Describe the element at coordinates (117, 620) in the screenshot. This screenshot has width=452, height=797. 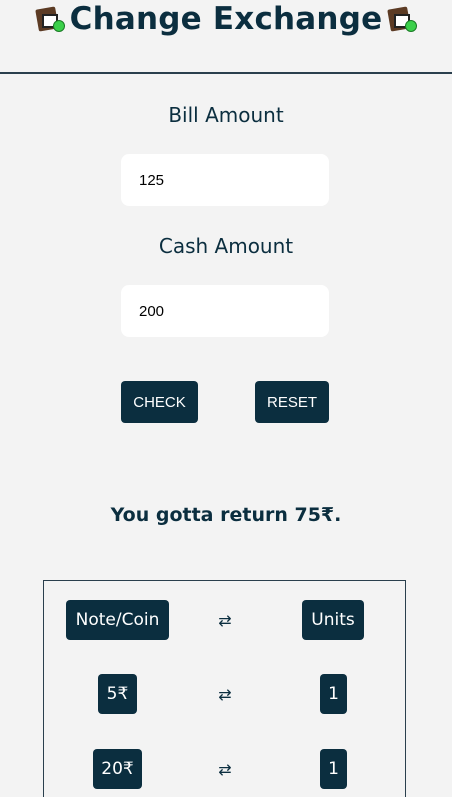
I see `note-coin-header: Note/Coin` at that location.